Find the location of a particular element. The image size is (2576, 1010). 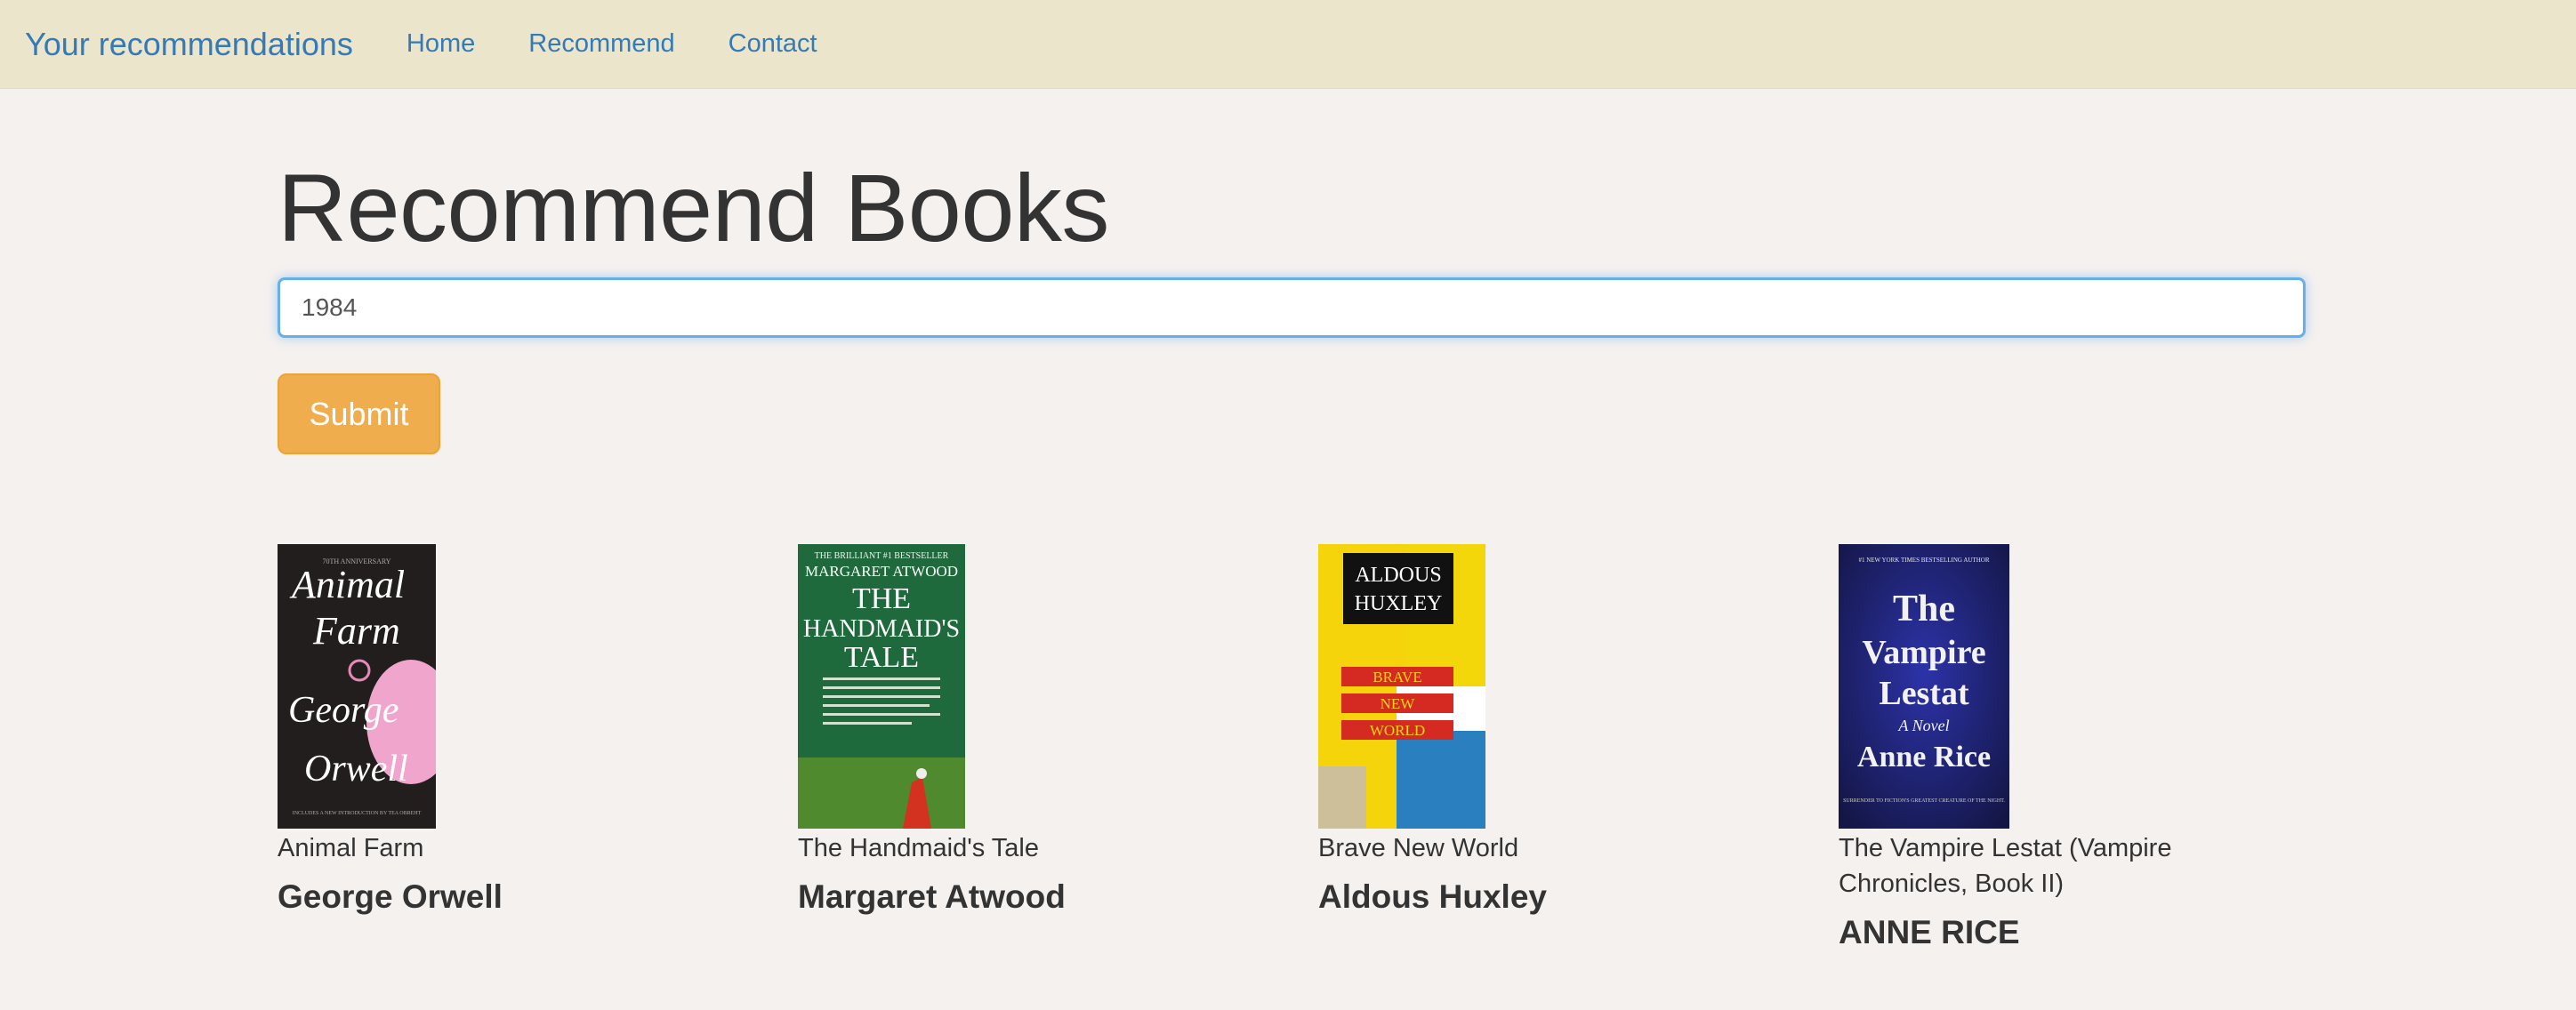

book-author: George Orwell is located at coordinates (390, 897).